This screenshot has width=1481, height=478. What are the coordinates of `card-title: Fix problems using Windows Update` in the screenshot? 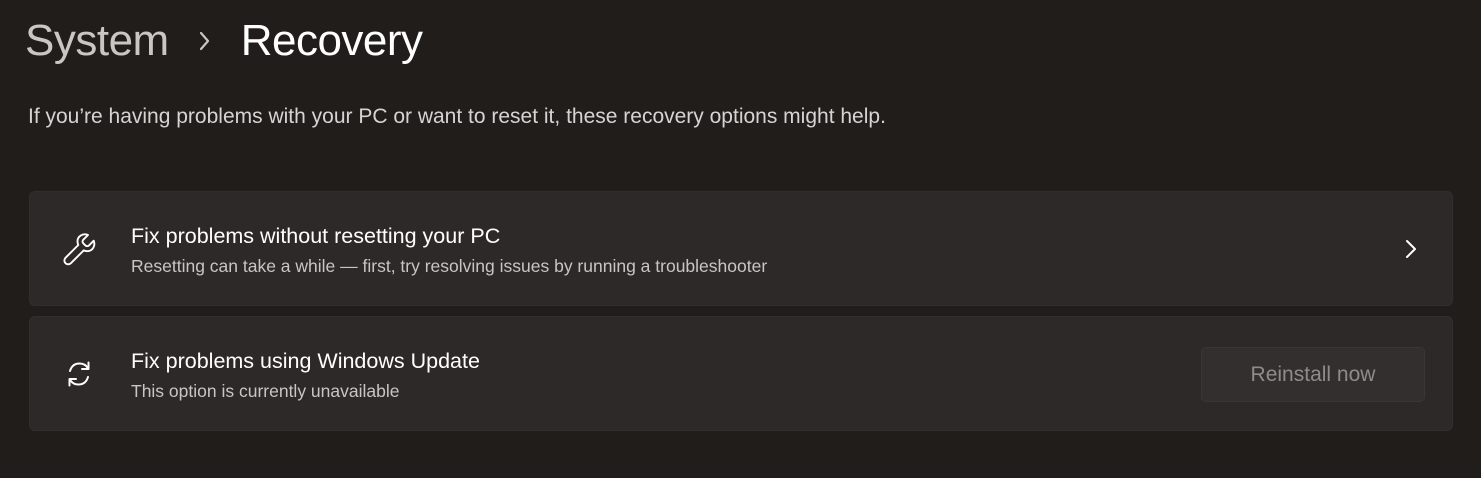 It's located at (305, 361).